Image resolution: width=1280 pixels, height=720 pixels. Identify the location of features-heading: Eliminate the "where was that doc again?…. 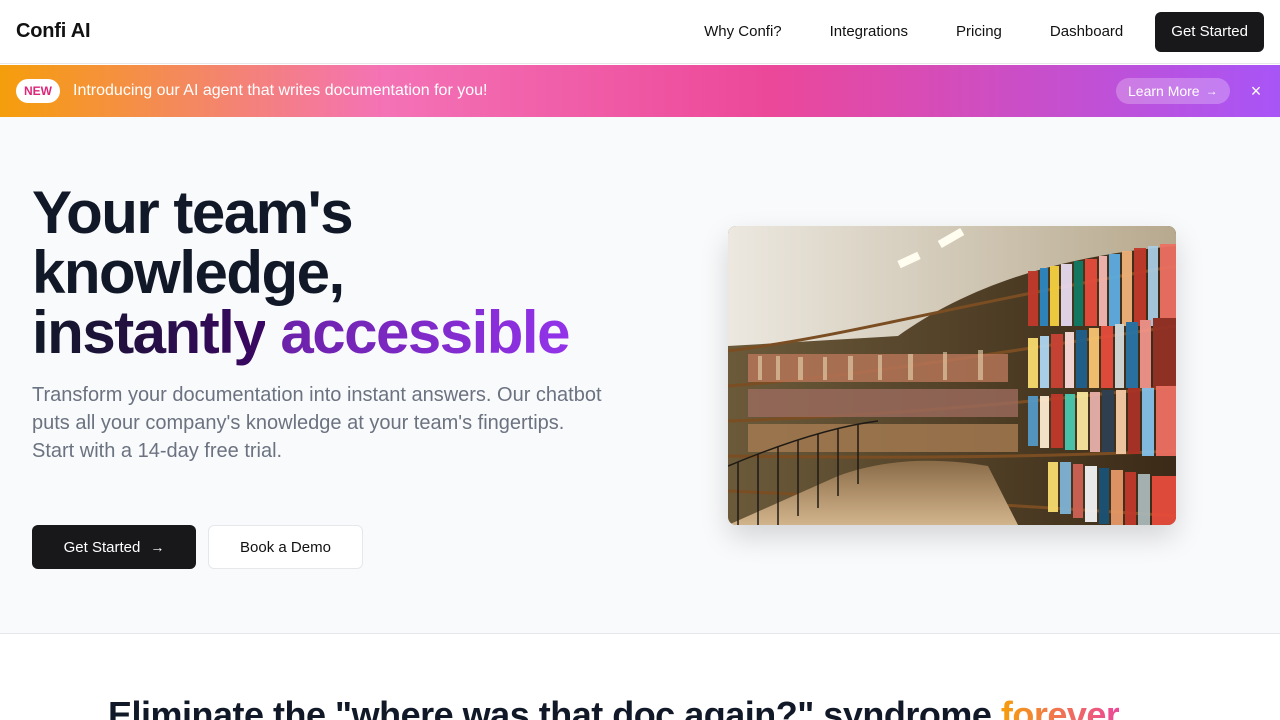
(614, 707).